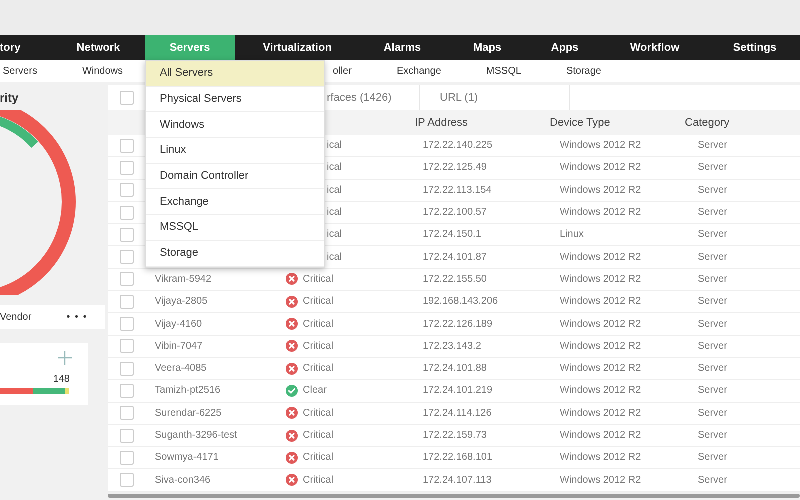 Image resolution: width=800 pixels, height=500 pixels. Describe the element at coordinates (584, 71) in the screenshot. I see `subnav-link: Storage` at that location.